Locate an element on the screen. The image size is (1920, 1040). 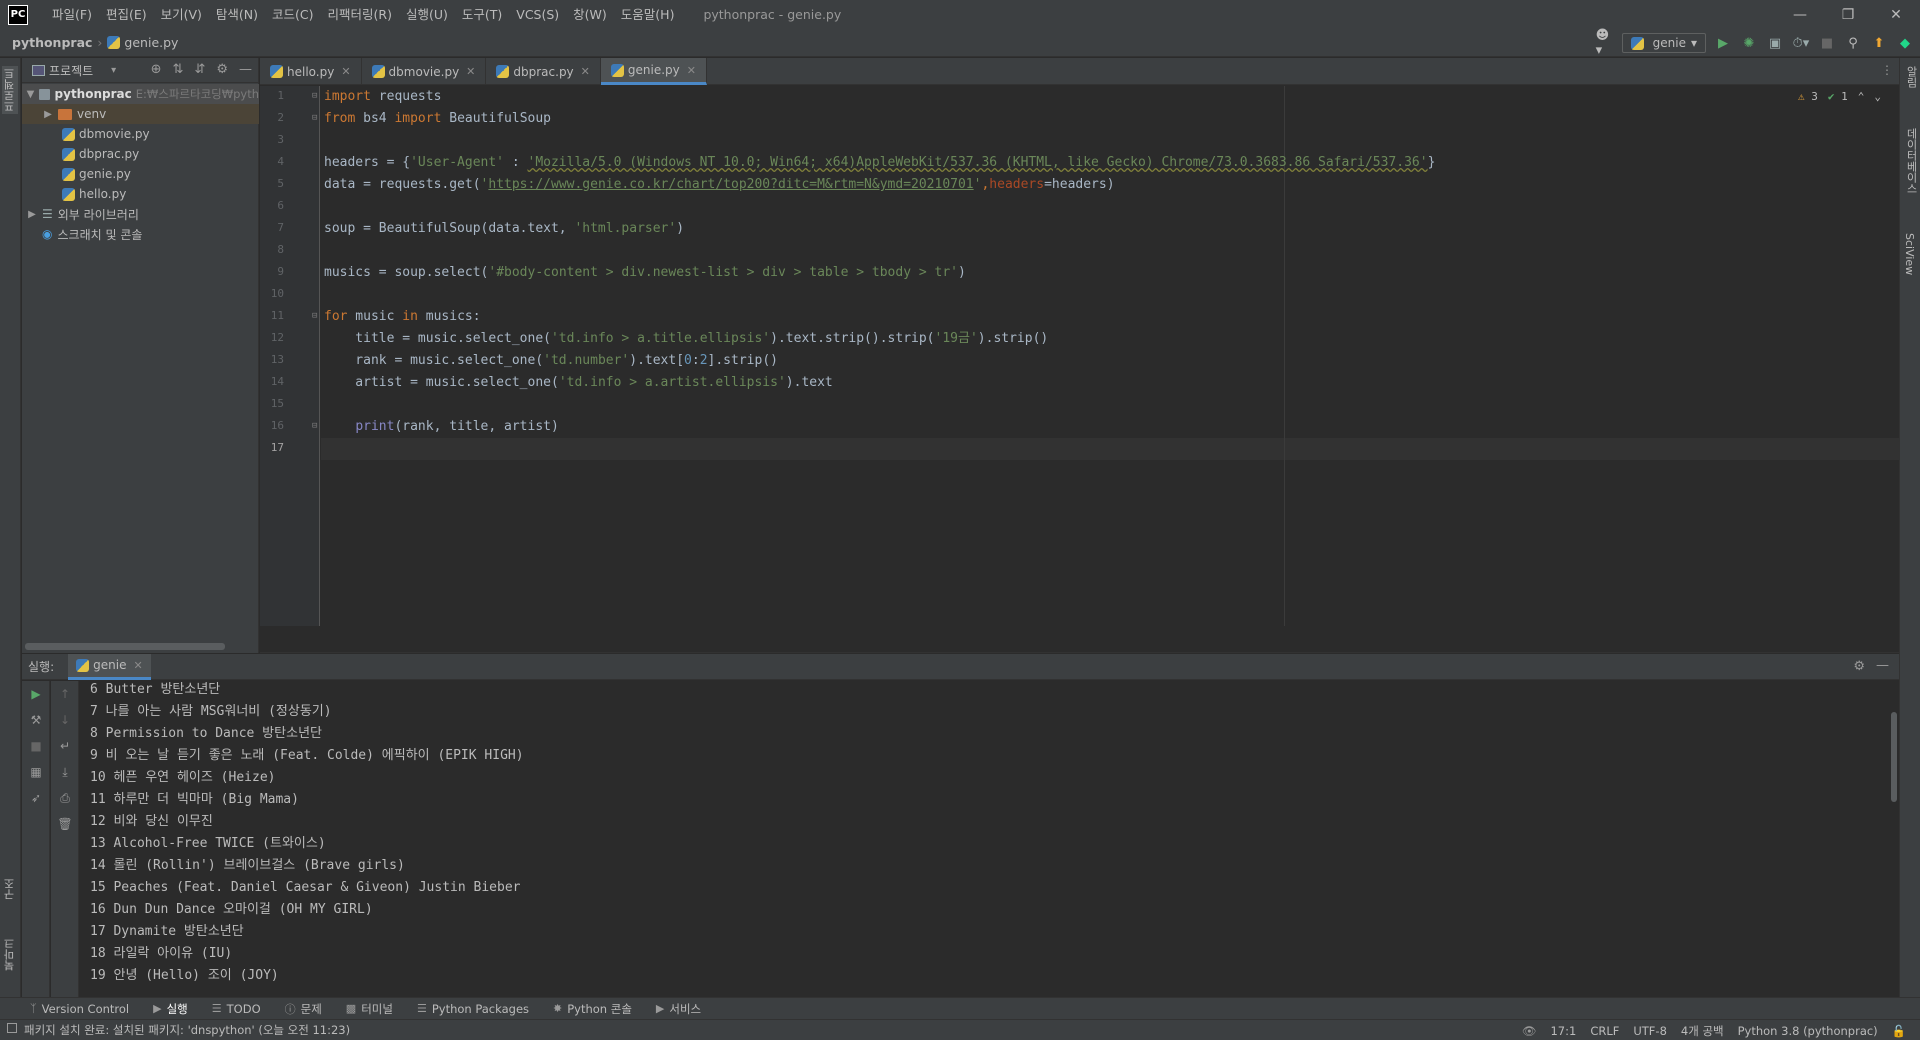
lock-icon: 🔓 is located at coordinates (1899, 1031).